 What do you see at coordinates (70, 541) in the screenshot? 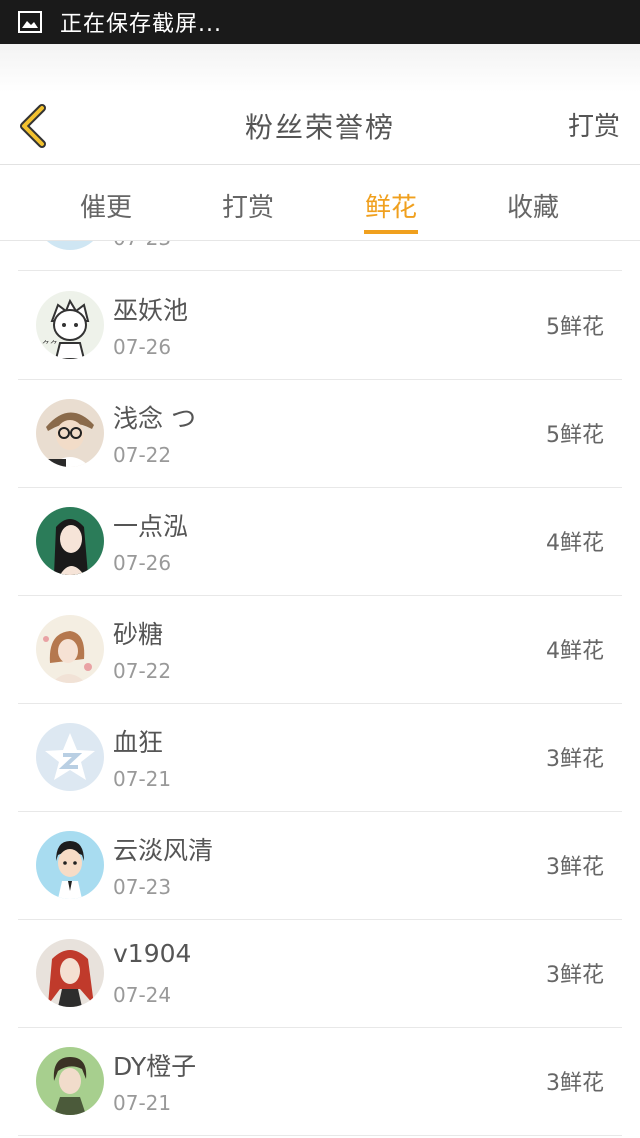
I see `girl-green-avatar-icon` at bounding box center [70, 541].